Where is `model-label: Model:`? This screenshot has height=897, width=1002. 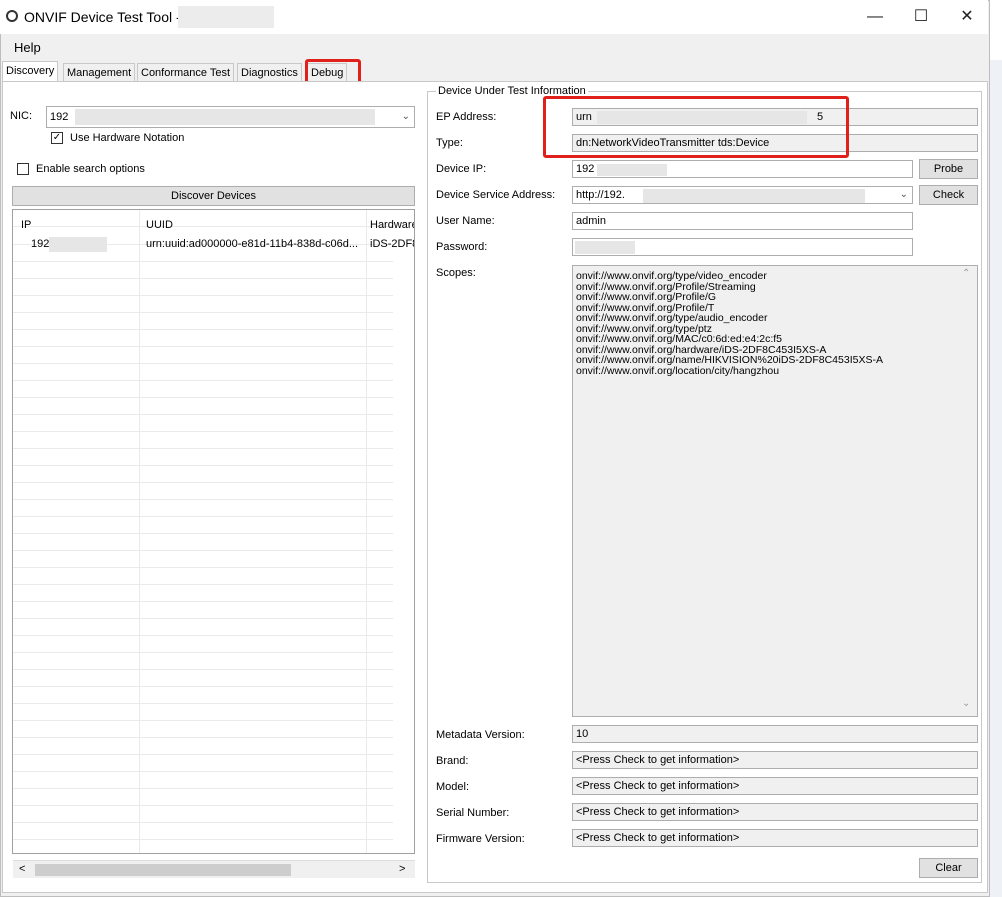 model-label: Model: is located at coordinates (453, 787).